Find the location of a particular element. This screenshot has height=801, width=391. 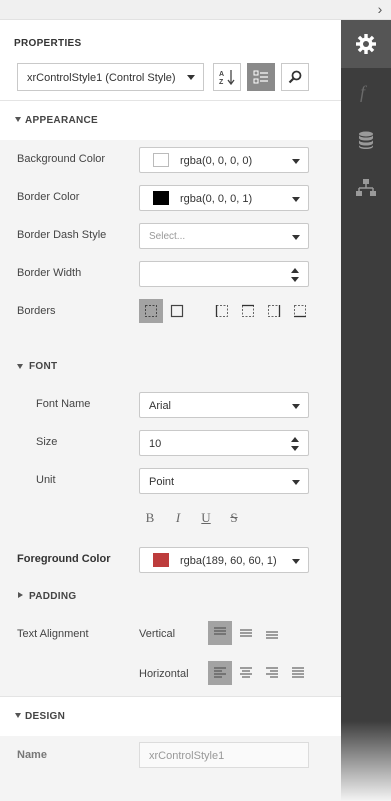

name-input: xrControlStyle1 is located at coordinates (224, 755).